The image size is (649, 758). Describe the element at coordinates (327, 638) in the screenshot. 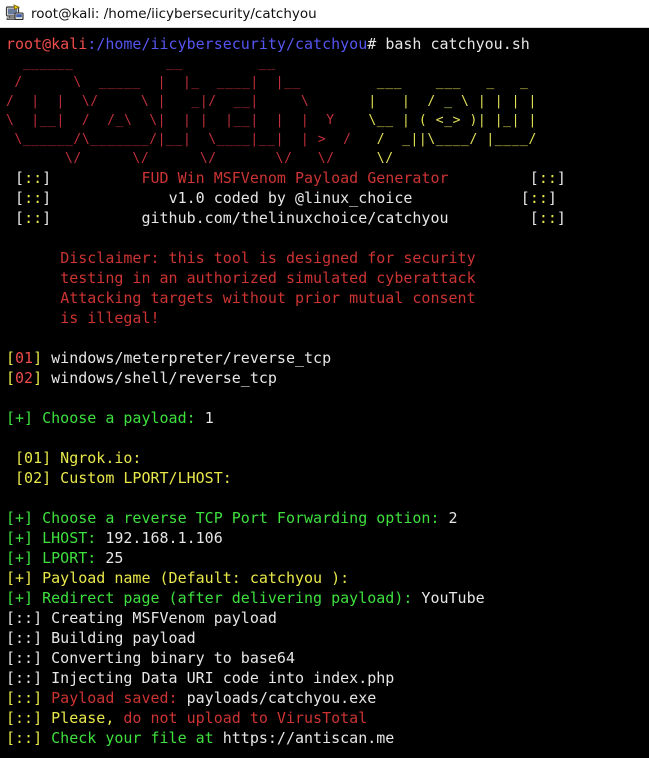

I see `status-line: [::] Building payload` at that location.